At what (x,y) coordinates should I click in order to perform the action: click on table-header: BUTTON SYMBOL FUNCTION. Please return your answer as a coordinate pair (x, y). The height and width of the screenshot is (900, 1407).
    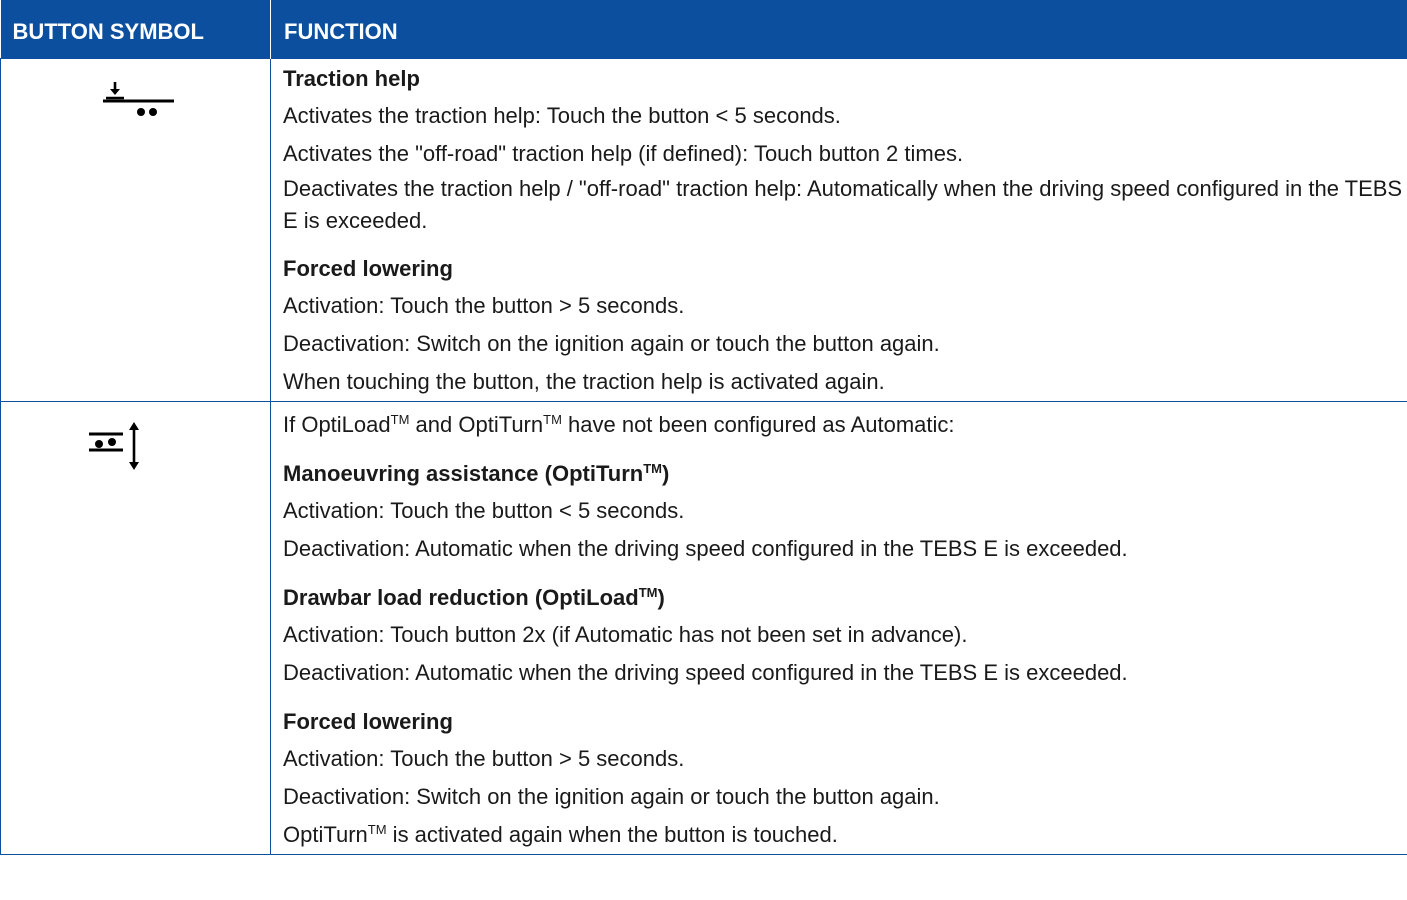
    Looking at the image, I should click on (703, 29).